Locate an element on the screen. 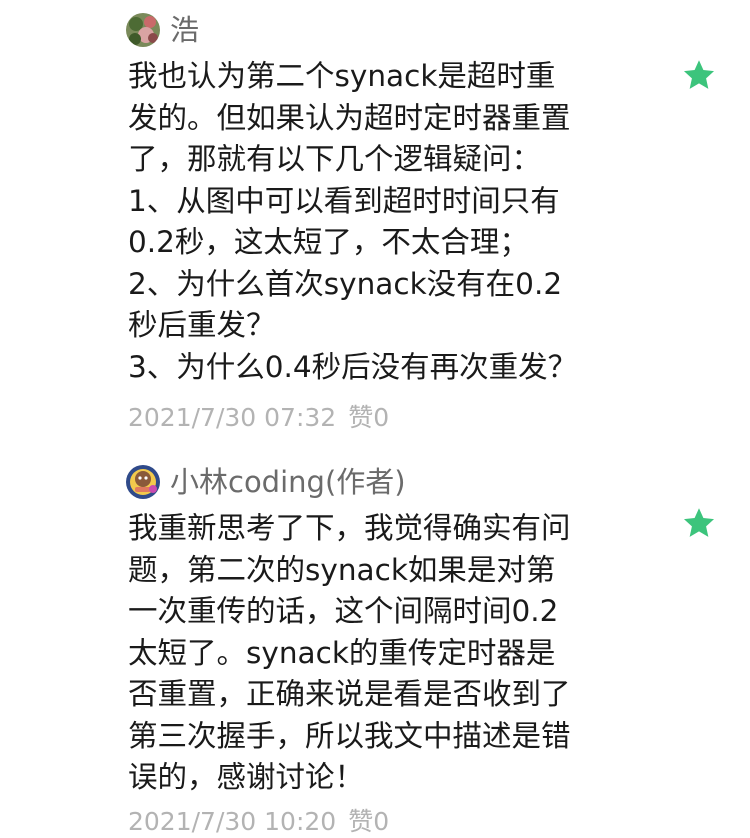  comment-line: 我也认为第二个synack是超时重 is located at coordinates (342, 76).